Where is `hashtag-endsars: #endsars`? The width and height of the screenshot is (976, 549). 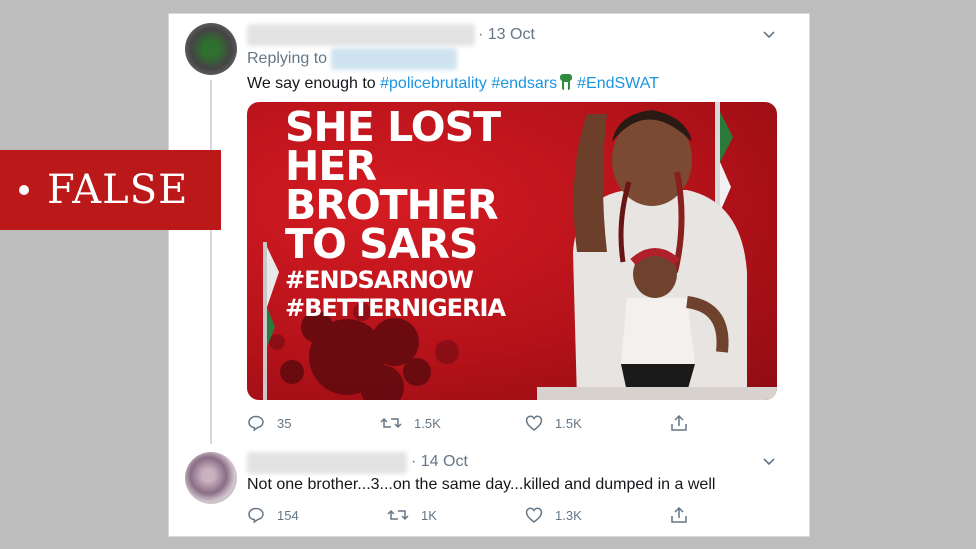 hashtag-endsars: #endsars is located at coordinates (524, 83).